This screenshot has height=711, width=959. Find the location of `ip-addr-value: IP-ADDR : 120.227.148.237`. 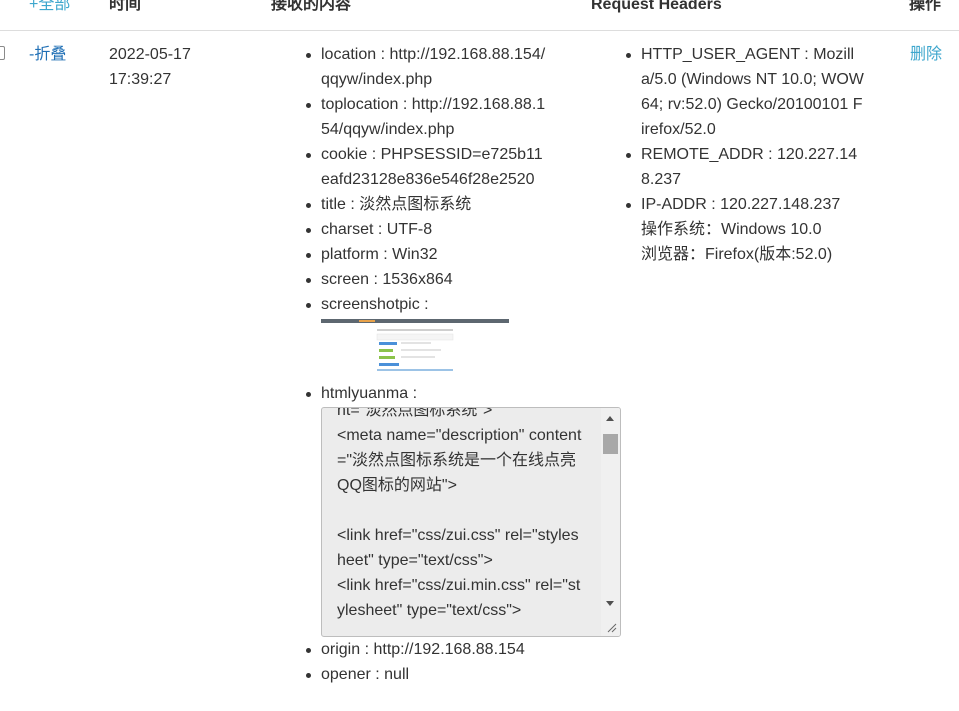

ip-addr-value: IP-ADDR : 120.227.148.237 is located at coordinates (741, 204).